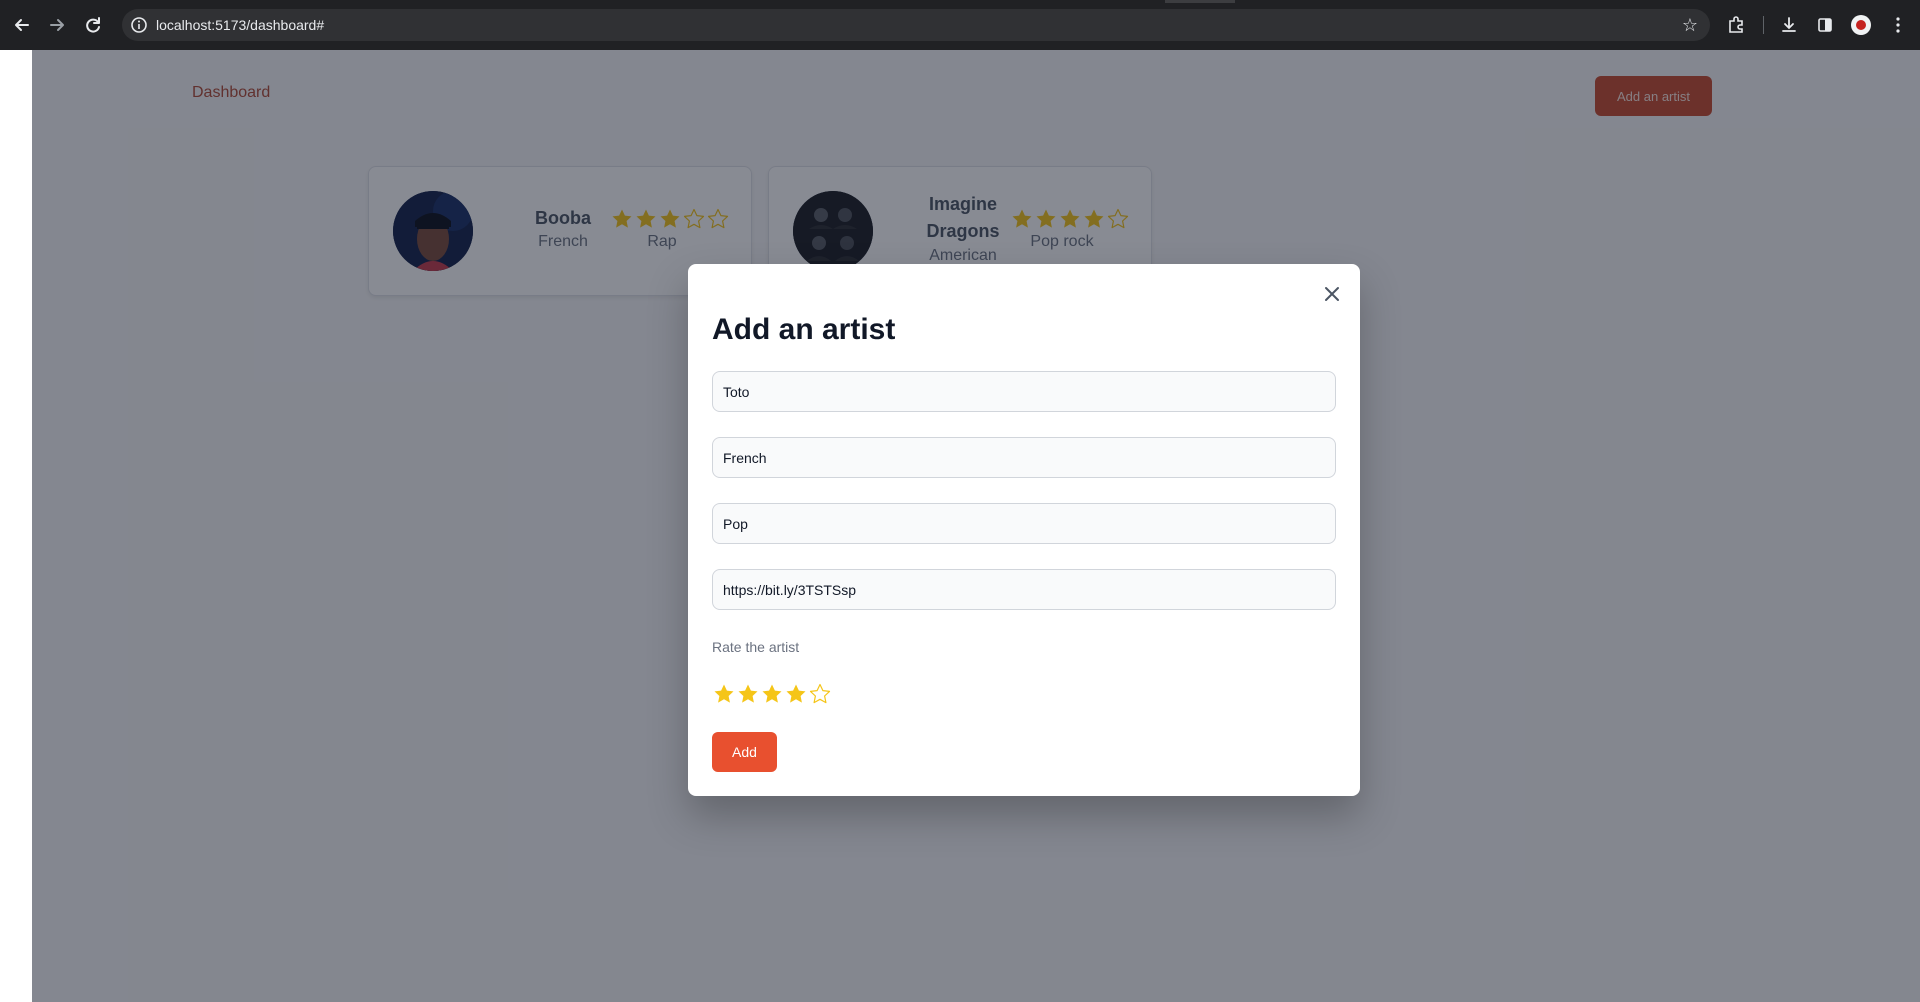 This screenshot has height=1002, width=1920. Describe the element at coordinates (1332, 294) in the screenshot. I see `close-icon` at that location.